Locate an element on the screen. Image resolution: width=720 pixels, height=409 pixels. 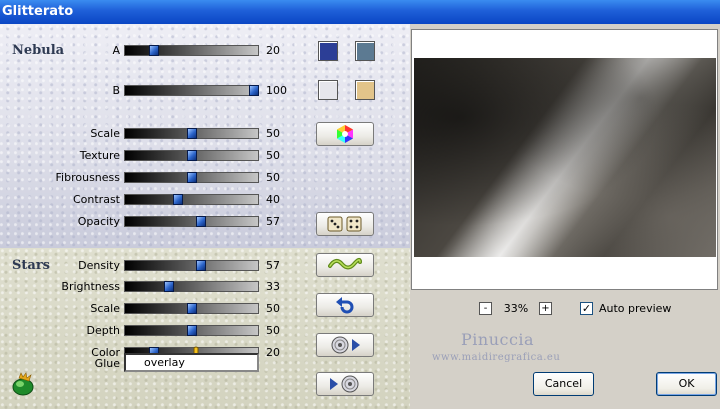
window-title: Glitterato is located at coordinates (38, 11).